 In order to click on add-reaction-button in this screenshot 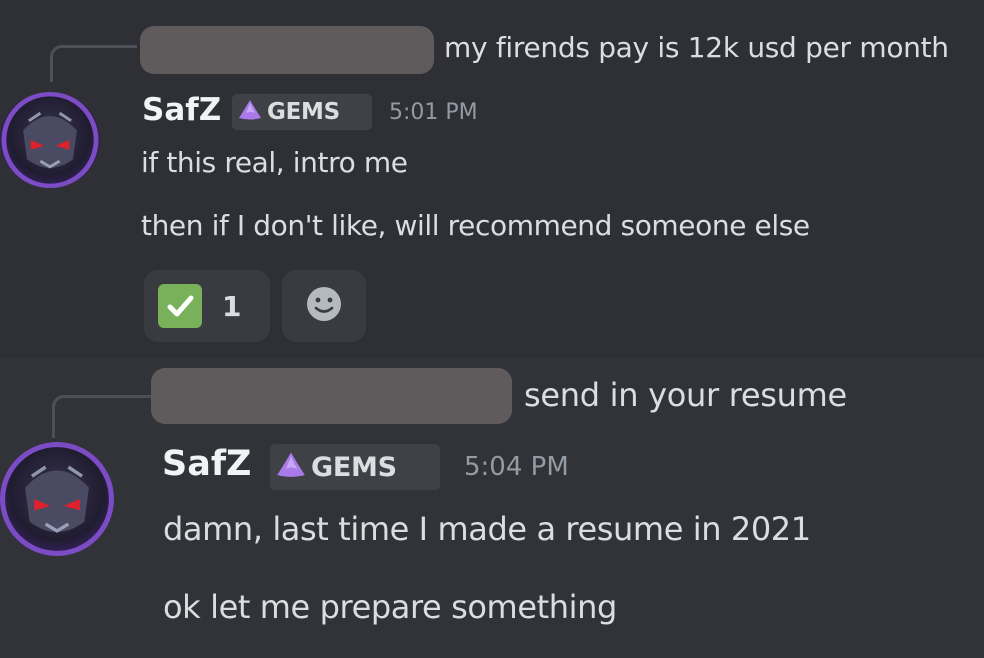, I will do `click(324, 306)`.